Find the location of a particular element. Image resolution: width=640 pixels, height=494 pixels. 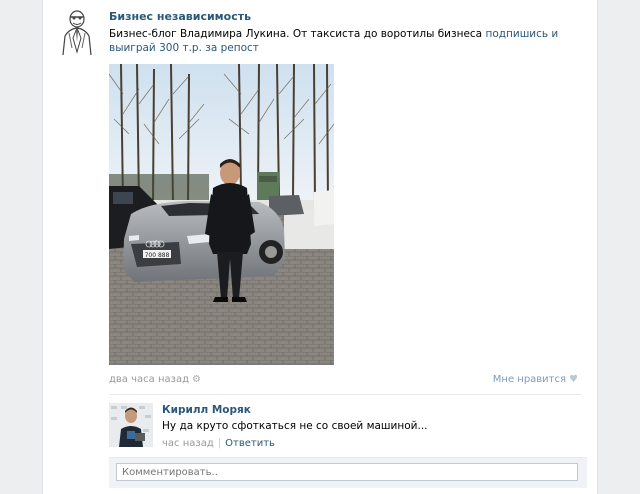

comment-input is located at coordinates (347, 472).